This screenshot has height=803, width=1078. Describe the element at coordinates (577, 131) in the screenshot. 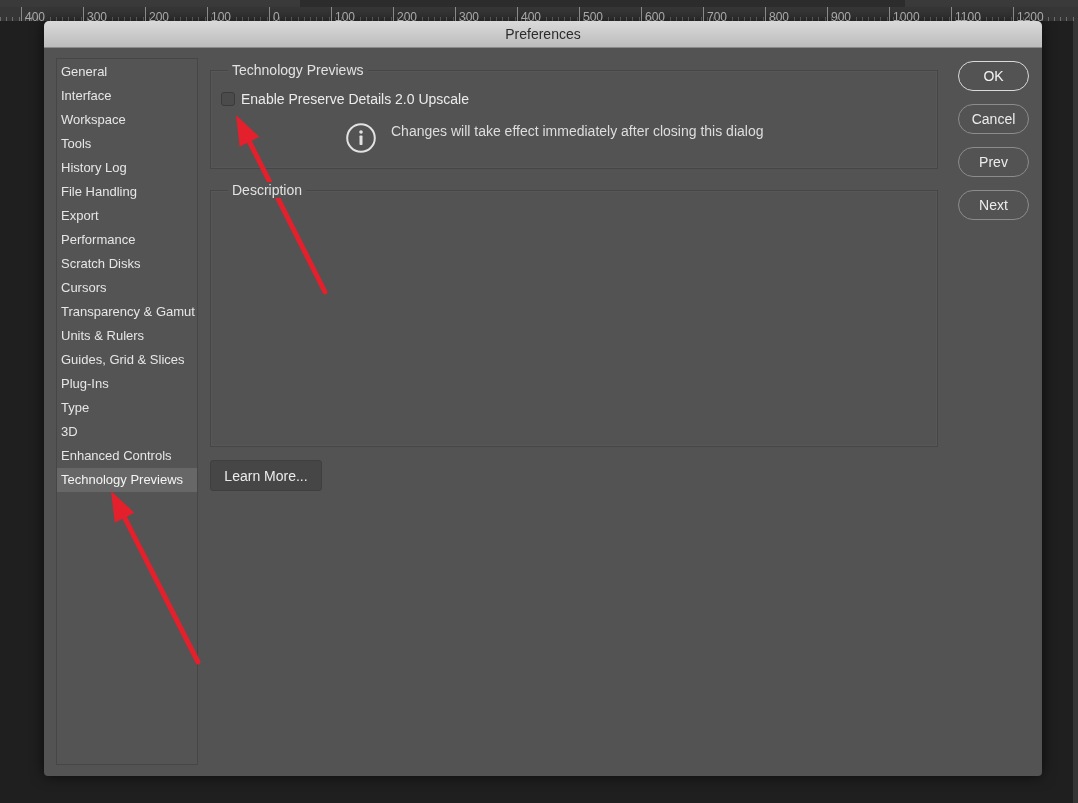

I see `info-message: Changes will take effect immediately after closing this dialog` at that location.